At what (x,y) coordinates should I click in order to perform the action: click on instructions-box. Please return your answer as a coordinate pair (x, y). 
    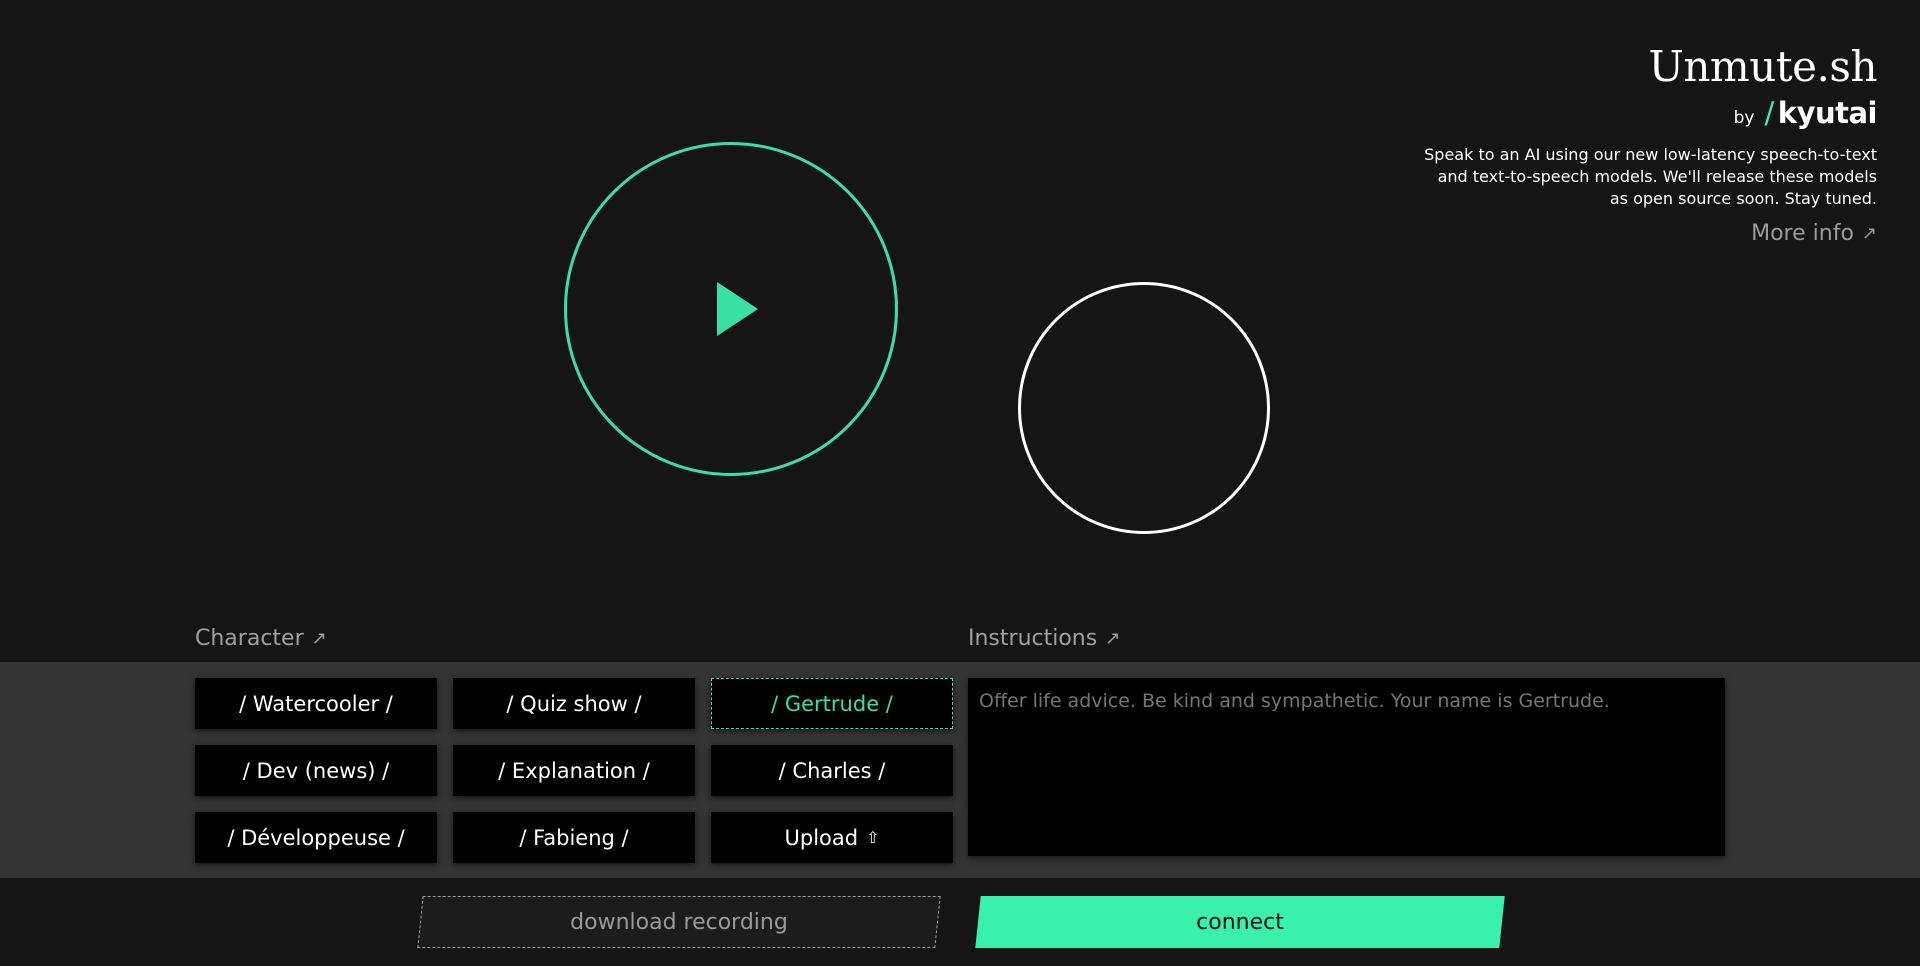
    Looking at the image, I should click on (1346, 767).